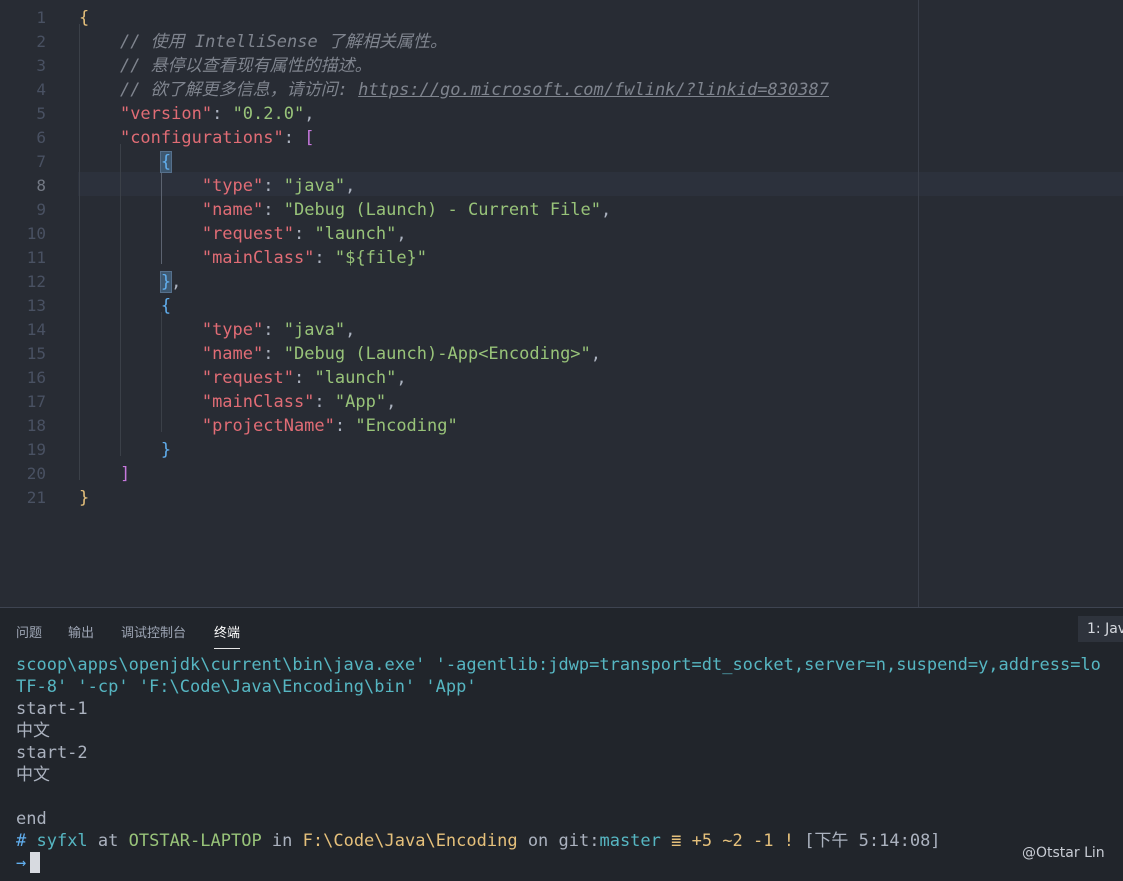  What do you see at coordinates (561, 631) in the screenshot?
I see `panel-tabs: 问题 输出 调试控制台 终端` at bounding box center [561, 631].